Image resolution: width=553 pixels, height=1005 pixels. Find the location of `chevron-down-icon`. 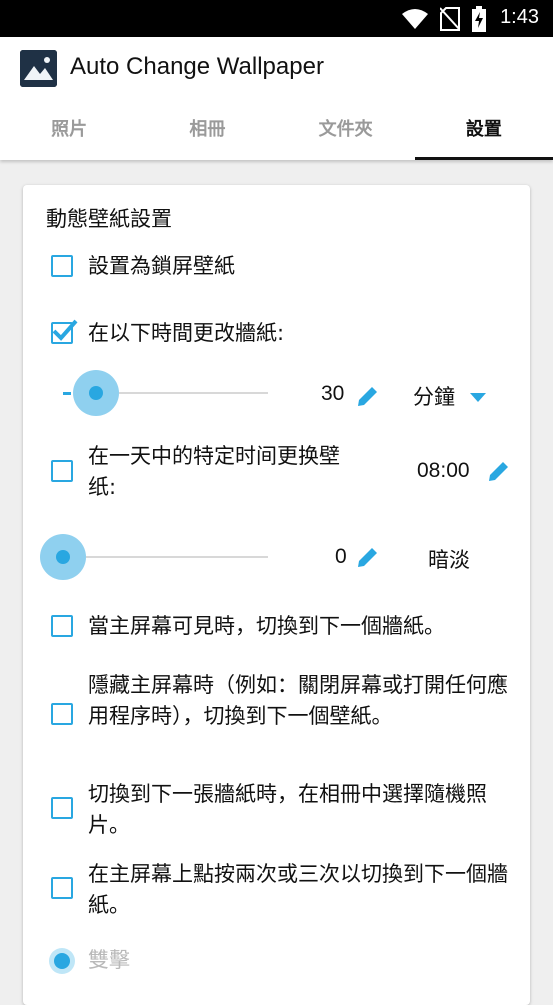

chevron-down-icon is located at coordinates (478, 397).